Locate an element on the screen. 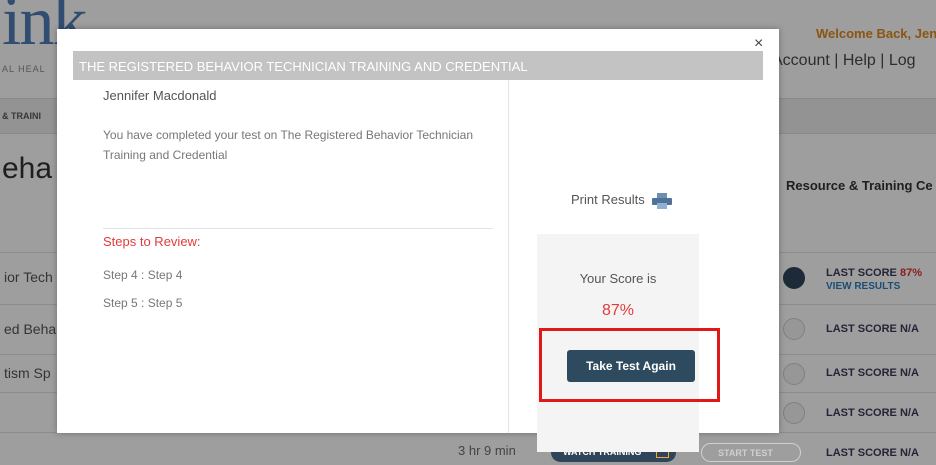 The width and height of the screenshot is (936, 465). steps-list: Step 4 : Step 4 Step 5 : Step 5 is located at coordinates (142, 296).